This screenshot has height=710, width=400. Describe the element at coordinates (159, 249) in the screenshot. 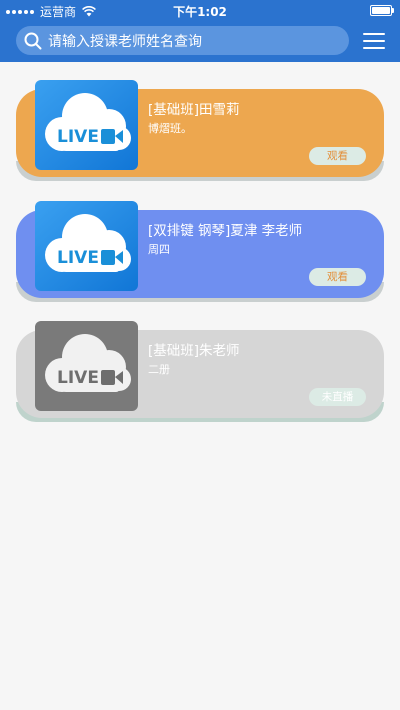

I see `course-subtitle: 周四` at that location.